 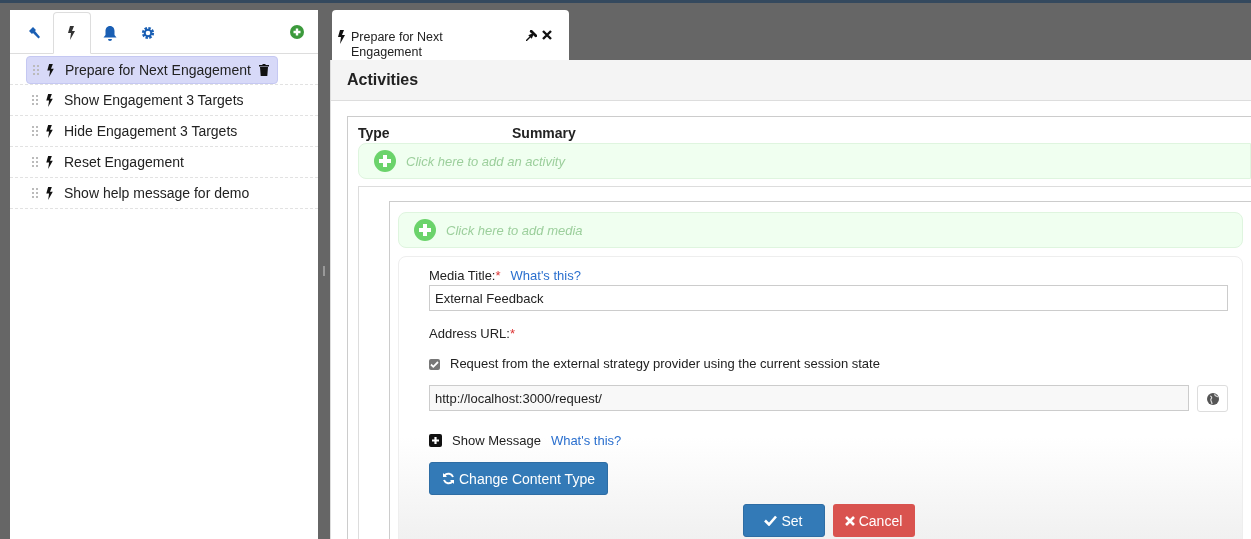 I want to click on change-content-type-button: Change Content Type, so click(x=518, y=478).